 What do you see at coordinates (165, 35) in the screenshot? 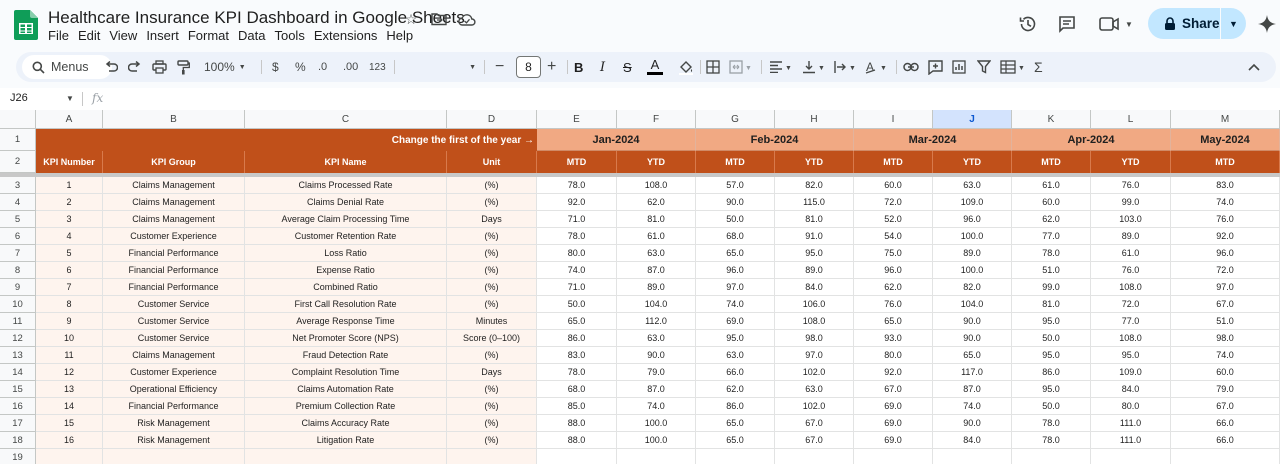
I see `menu-insert: Insert` at bounding box center [165, 35].